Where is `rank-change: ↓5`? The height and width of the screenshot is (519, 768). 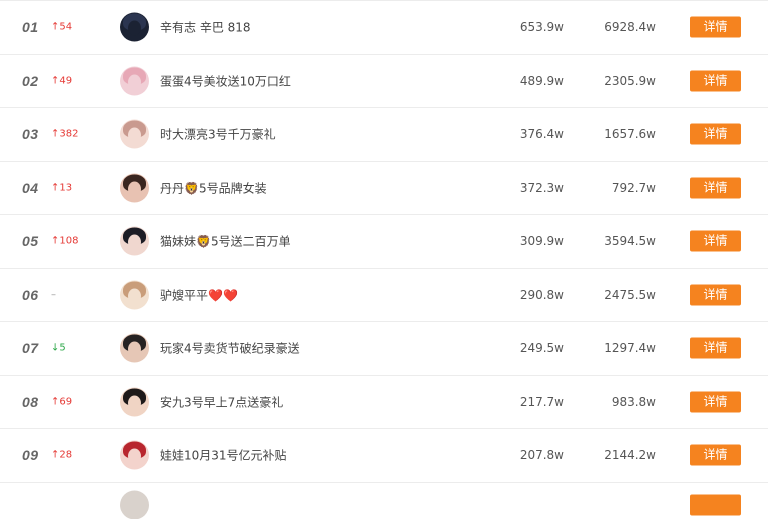
rank-change: ↓5 is located at coordinates (58, 348).